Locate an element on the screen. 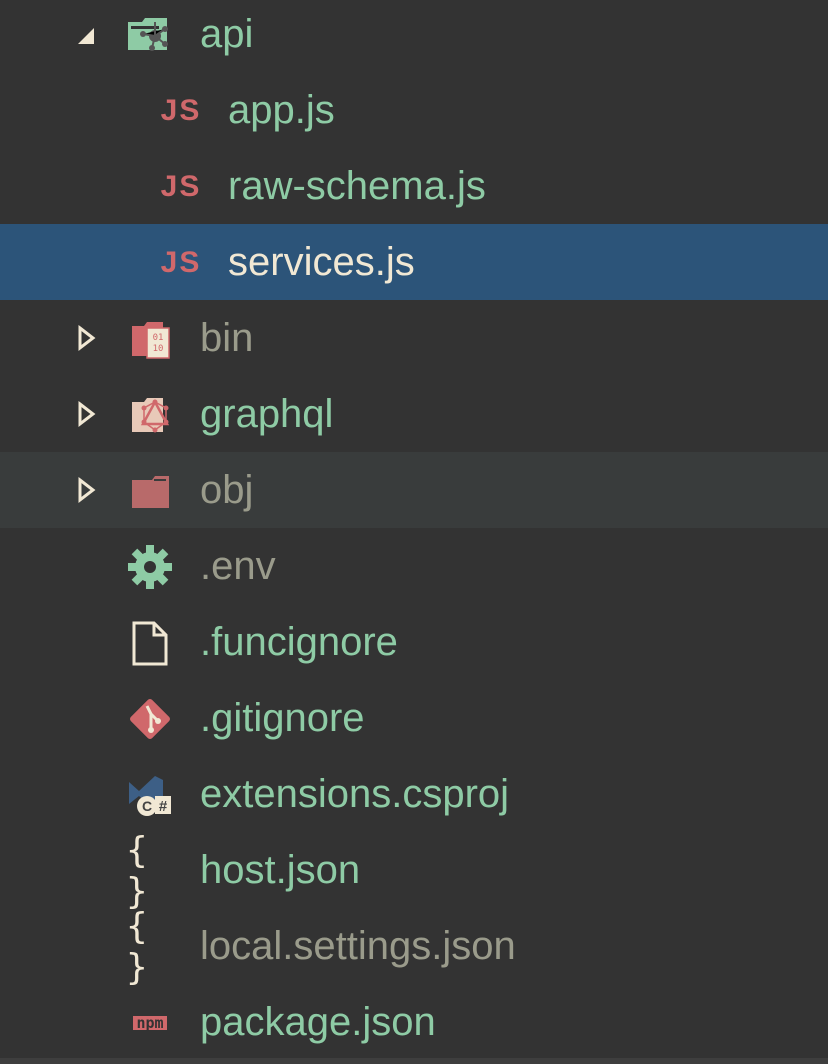 The height and width of the screenshot is (1064, 828). api-folder-icon is located at coordinates (148, 34).